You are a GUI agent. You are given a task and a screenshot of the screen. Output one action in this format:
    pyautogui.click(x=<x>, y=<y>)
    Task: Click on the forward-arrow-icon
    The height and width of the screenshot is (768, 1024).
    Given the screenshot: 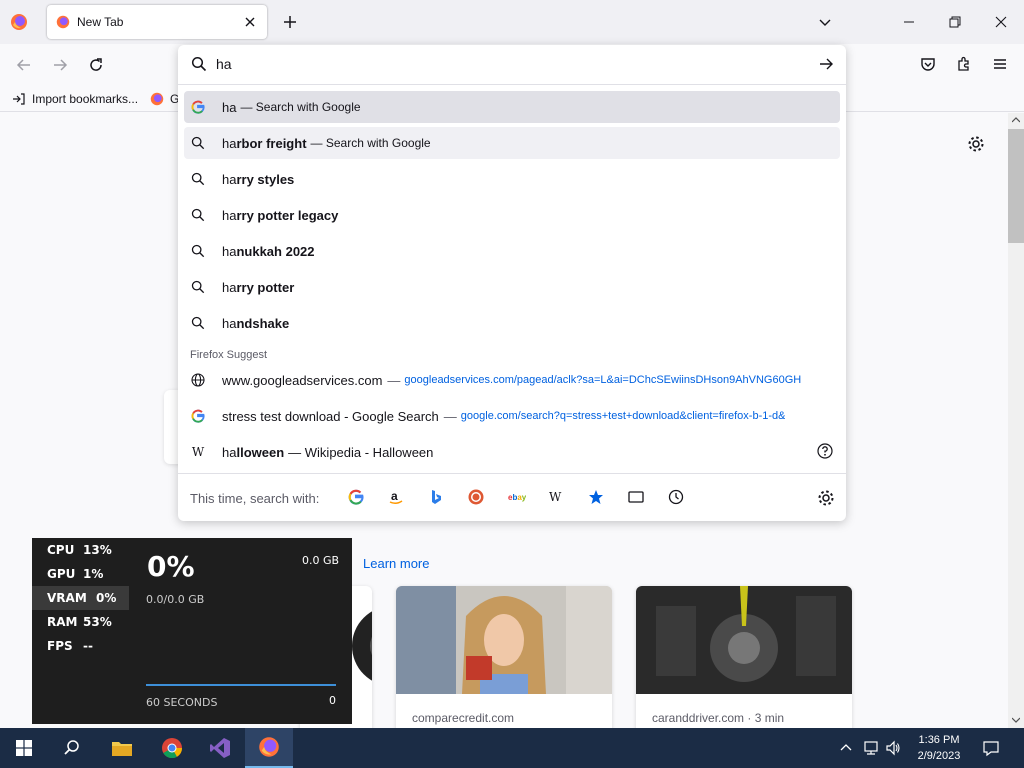 What is the action you would take?
    pyautogui.click(x=60, y=65)
    